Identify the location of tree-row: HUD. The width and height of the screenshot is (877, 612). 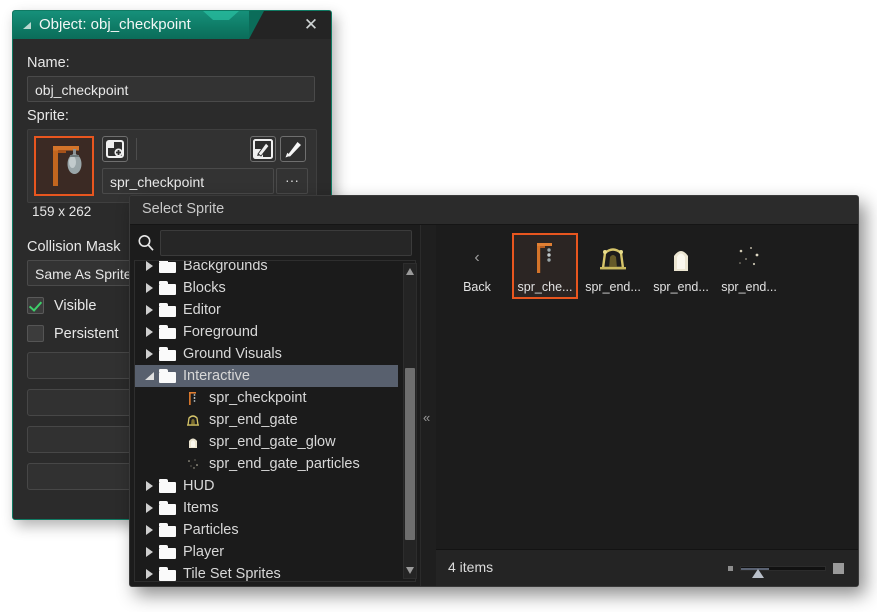
(266, 486).